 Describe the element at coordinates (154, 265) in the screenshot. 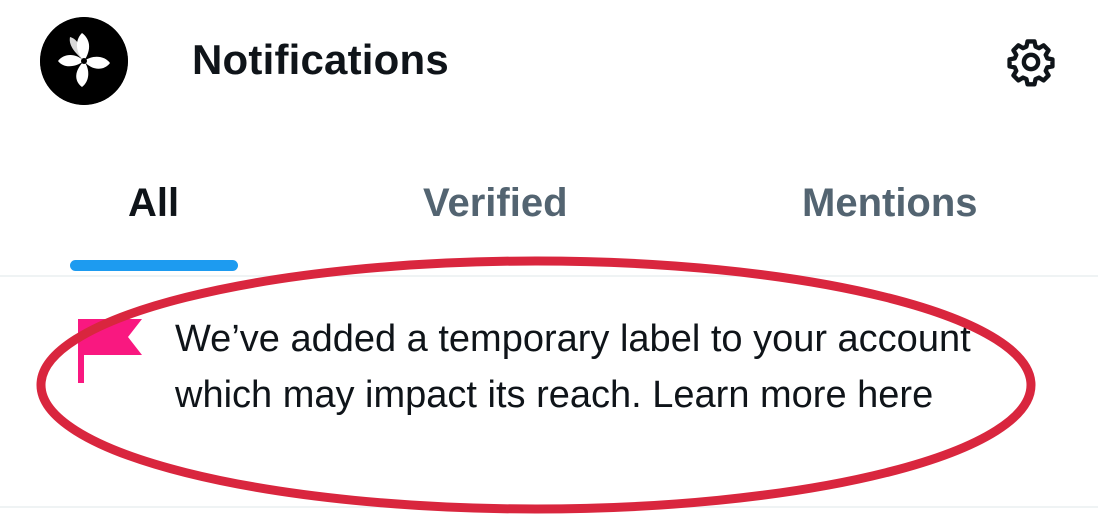

I see `active-tab-indicator` at that location.